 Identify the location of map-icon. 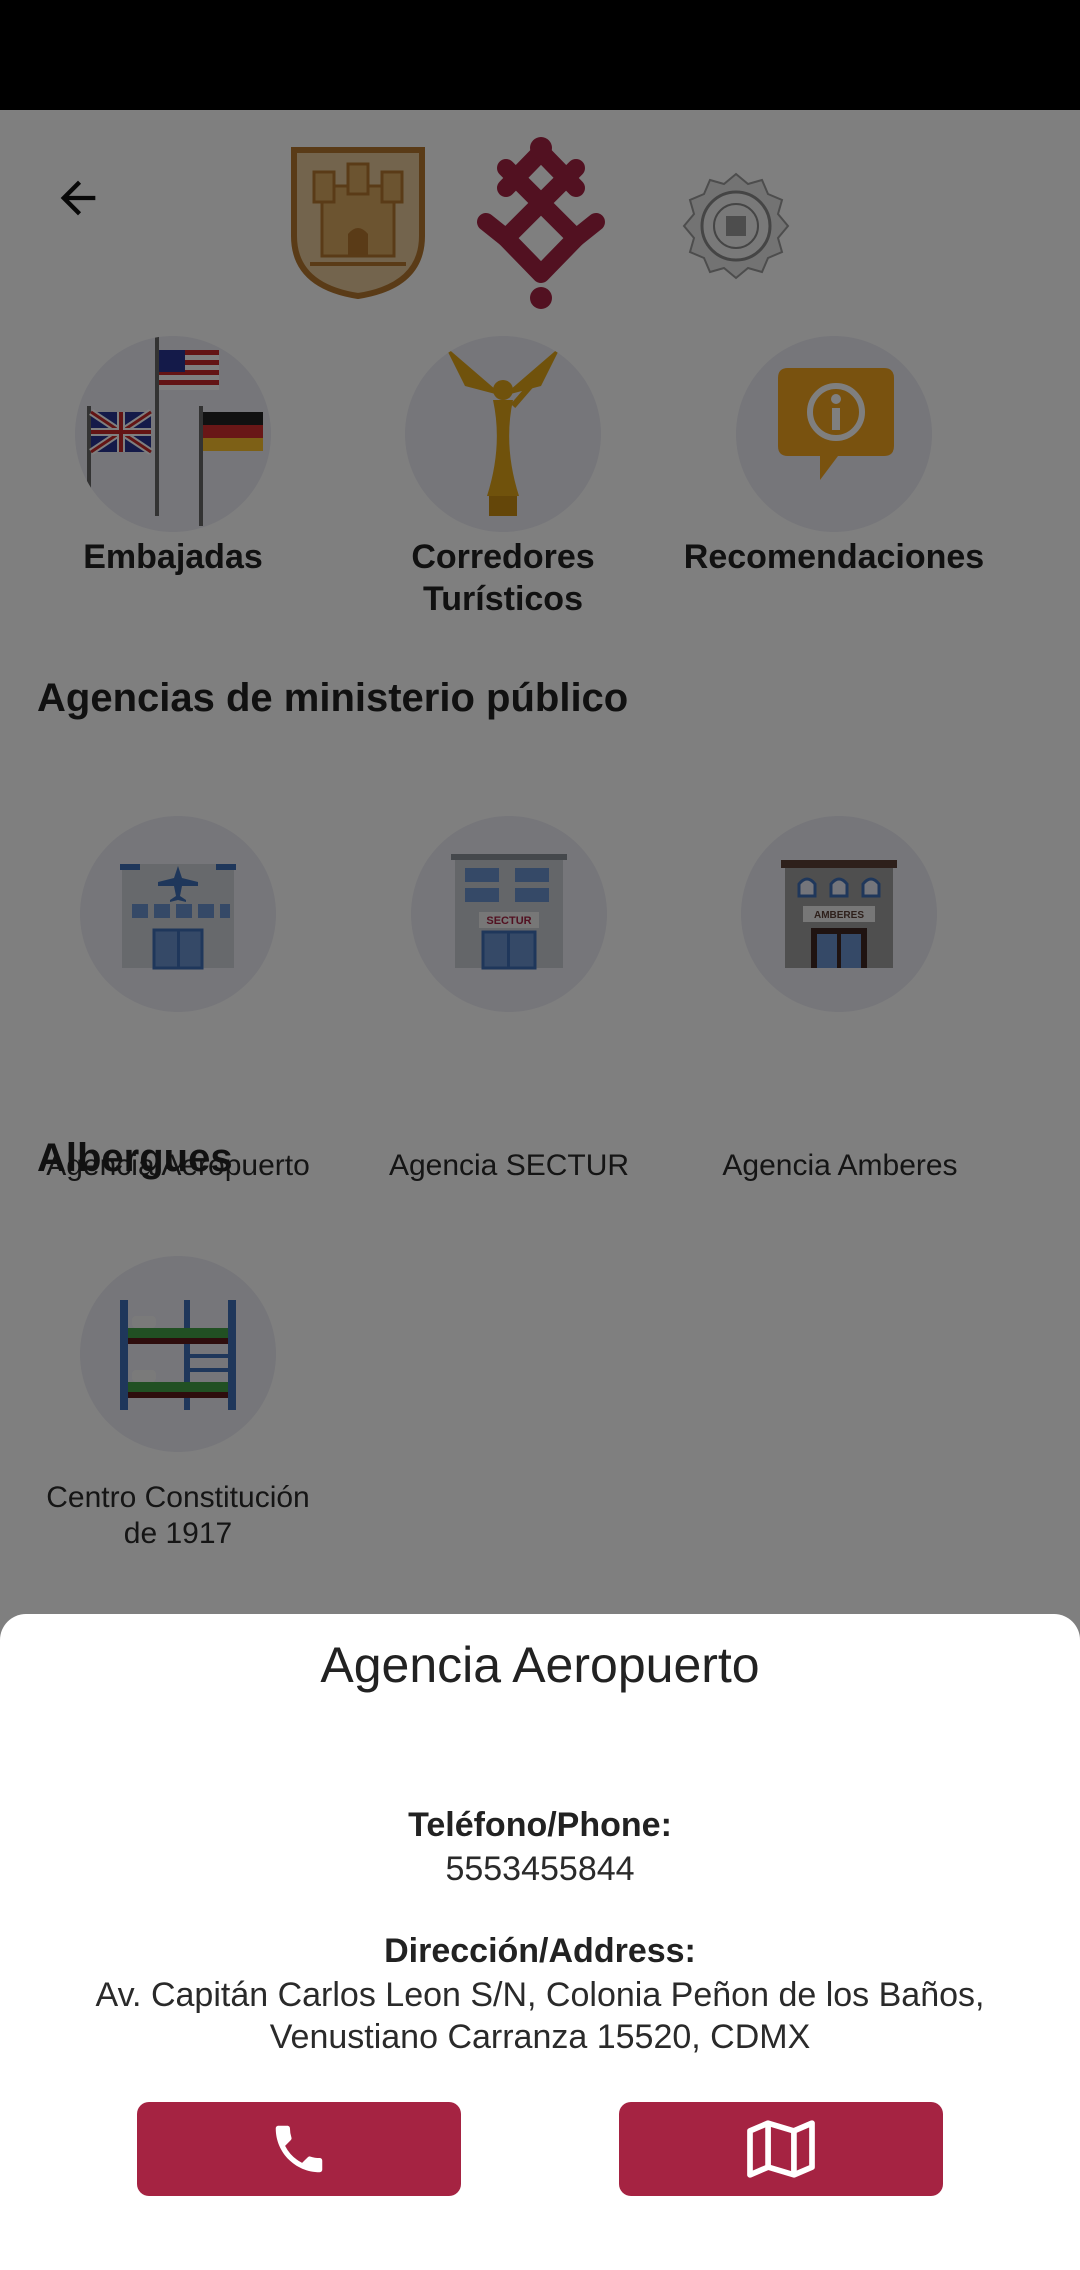
(781, 2149).